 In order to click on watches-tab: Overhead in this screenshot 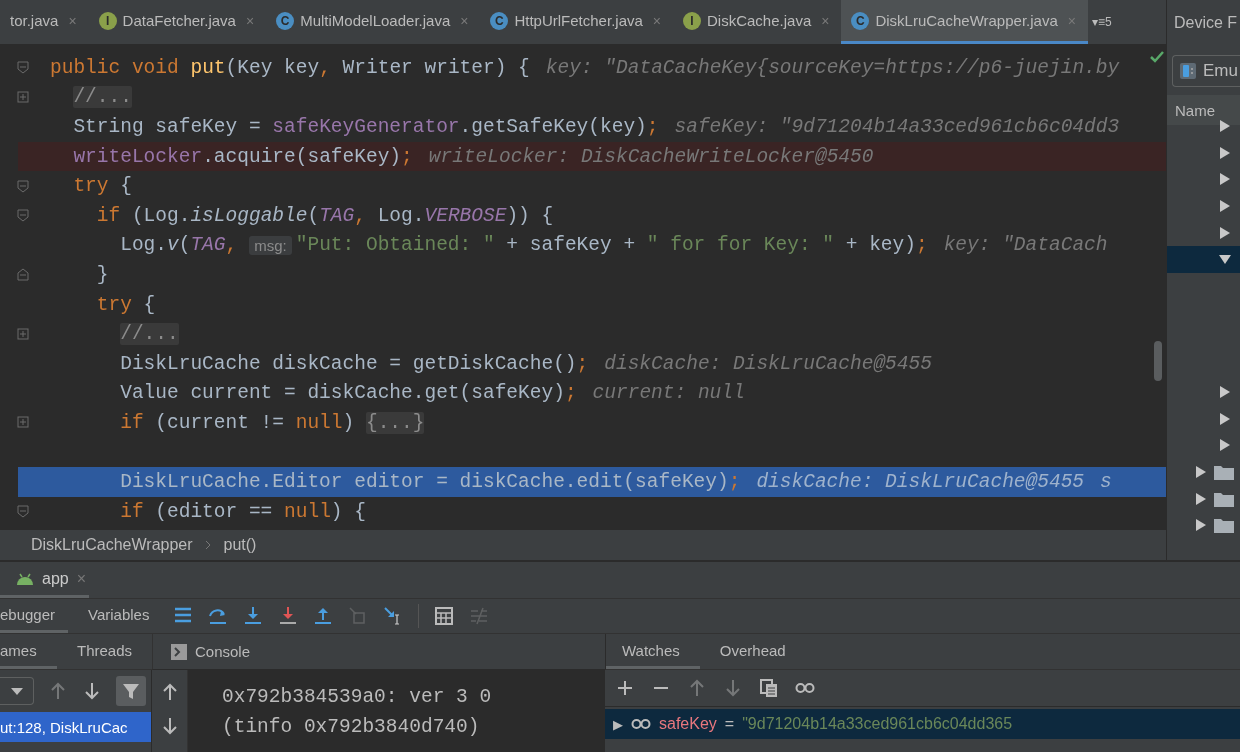, I will do `click(752, 651)`.